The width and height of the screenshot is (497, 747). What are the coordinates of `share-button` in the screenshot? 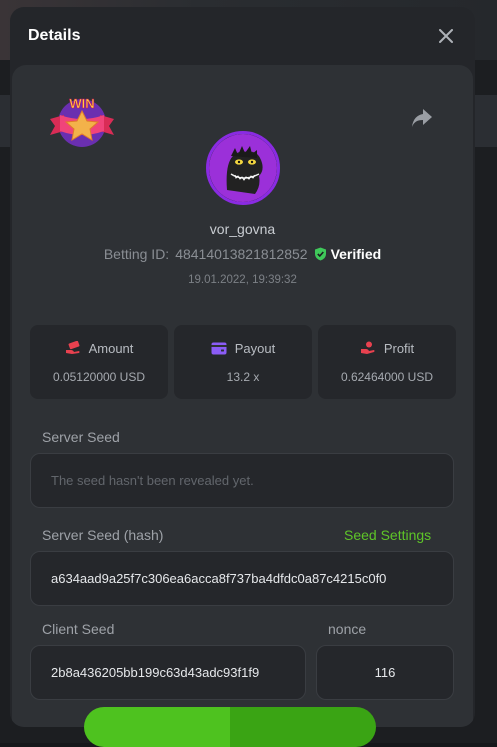 It's located at (422, 118).